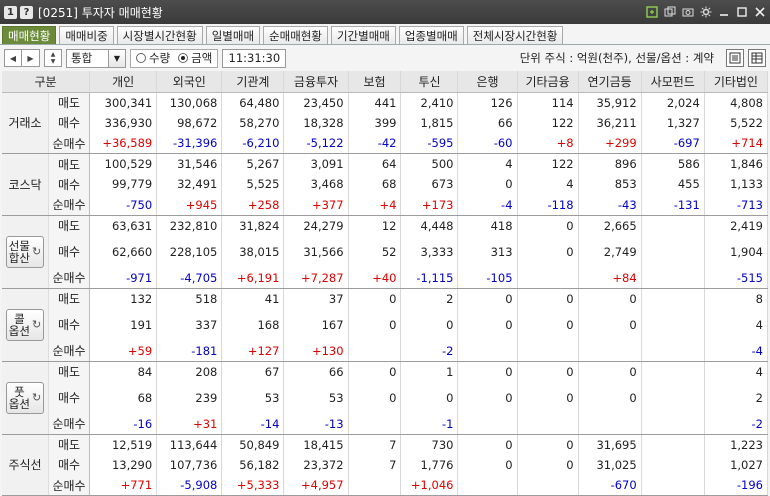 The height and width of the screenshot is (496, 770). Describe the element at coordinates (673, 143) in the screenshot. I see `value-cell: -697` at that location.